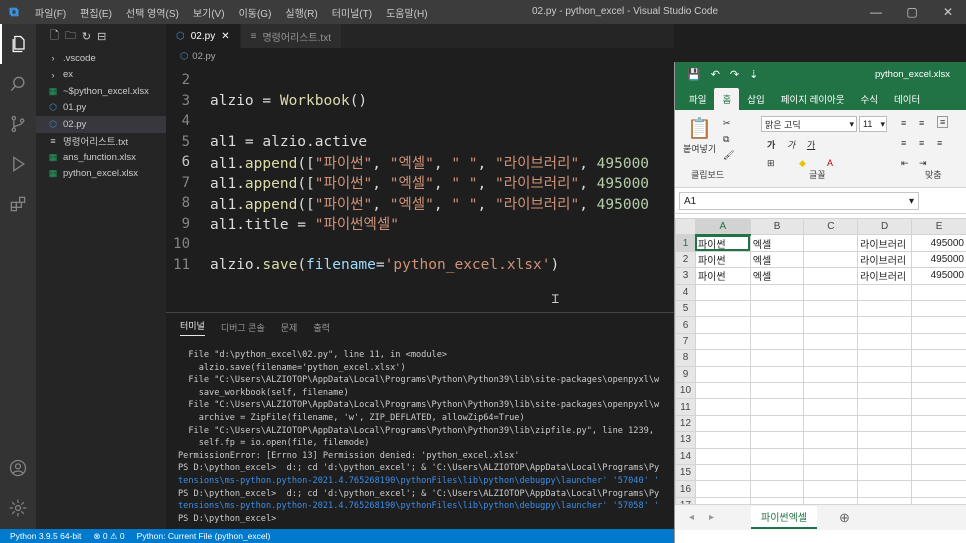 The image size is (966, 543). I want to click on menu-item: 파일(F), so click(50, 12).